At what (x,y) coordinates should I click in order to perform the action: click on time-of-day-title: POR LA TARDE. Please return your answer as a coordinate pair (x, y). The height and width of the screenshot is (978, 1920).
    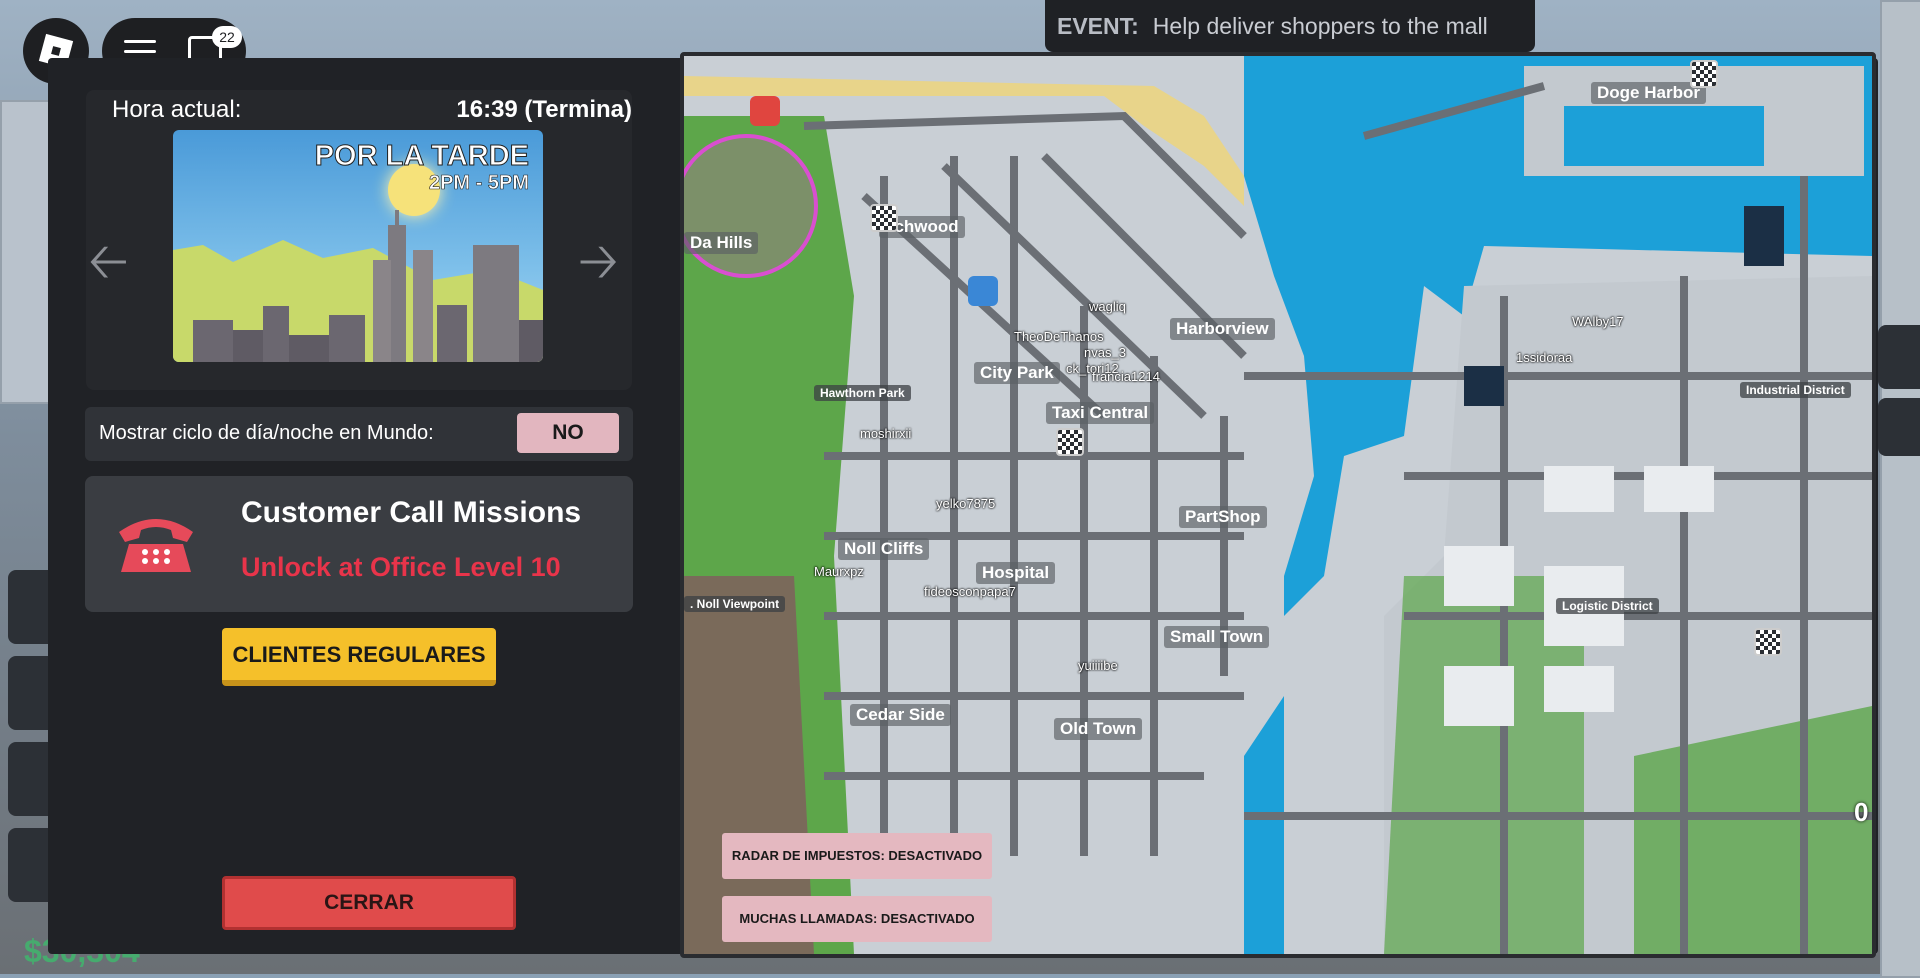
    Looking at the image, I should click on (421, 156).